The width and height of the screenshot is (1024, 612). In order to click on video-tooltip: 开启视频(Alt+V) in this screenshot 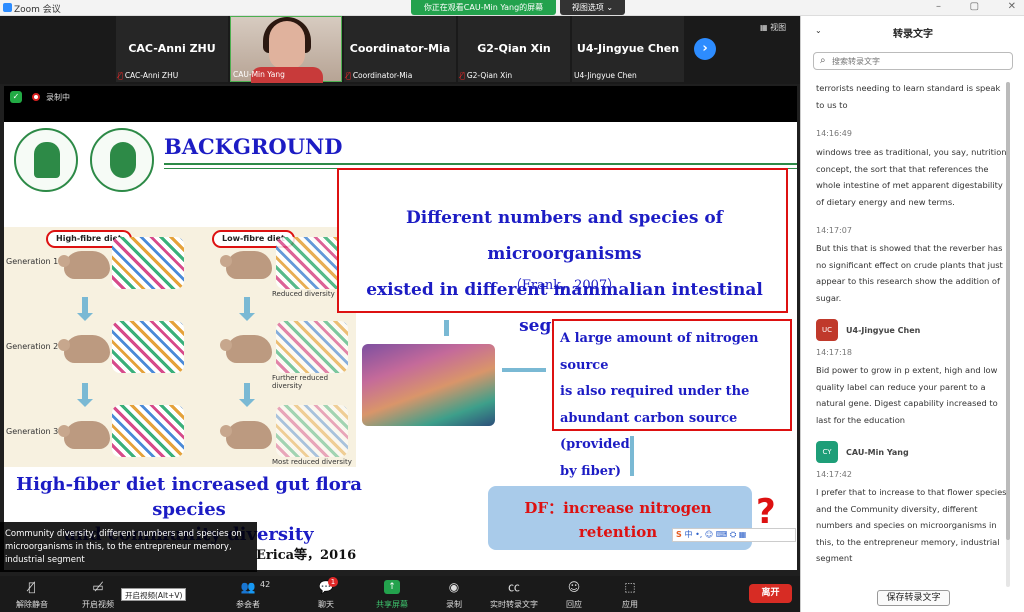, I will do `click(154, 594)`.